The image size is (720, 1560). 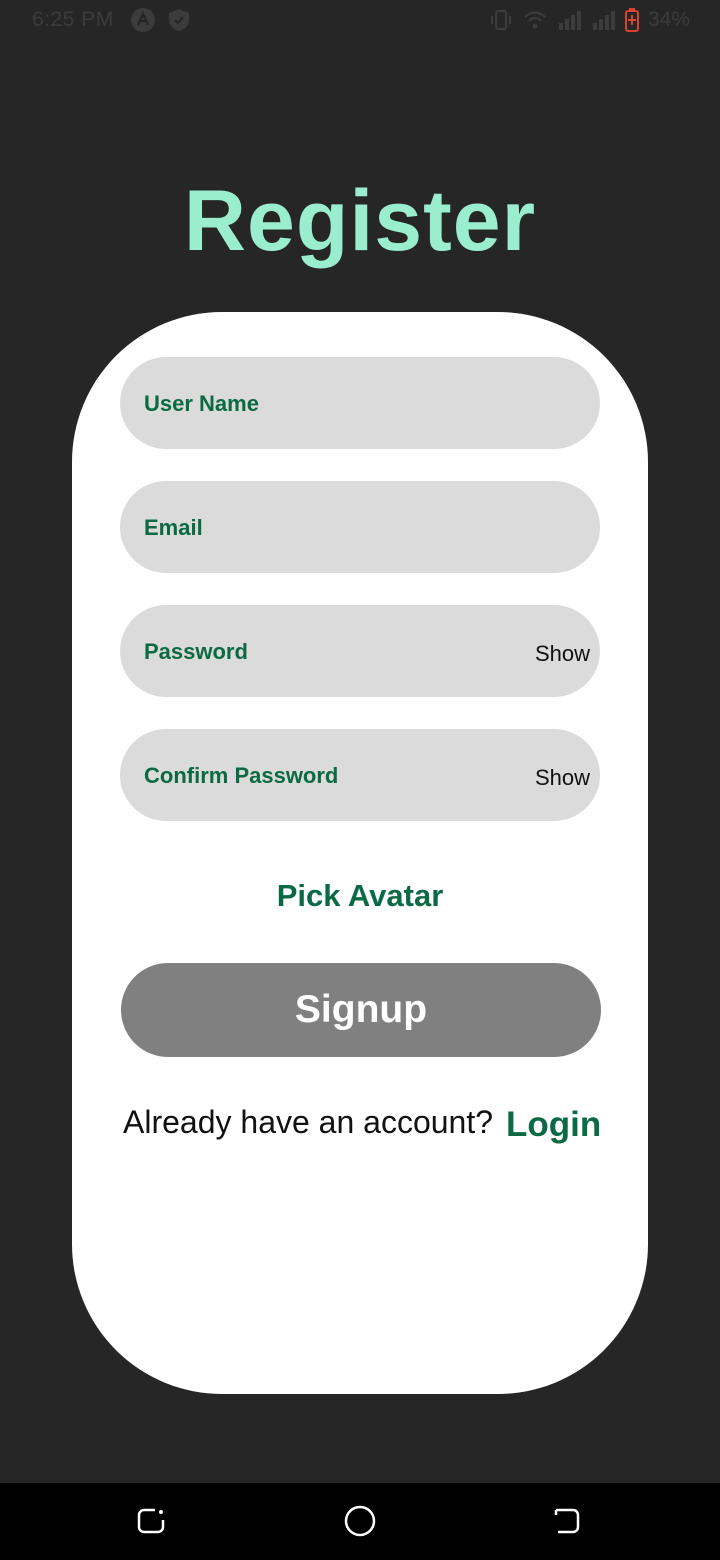 I want to click on confirm-password-field: Confirm Password Show, so click(x=360, y=775).